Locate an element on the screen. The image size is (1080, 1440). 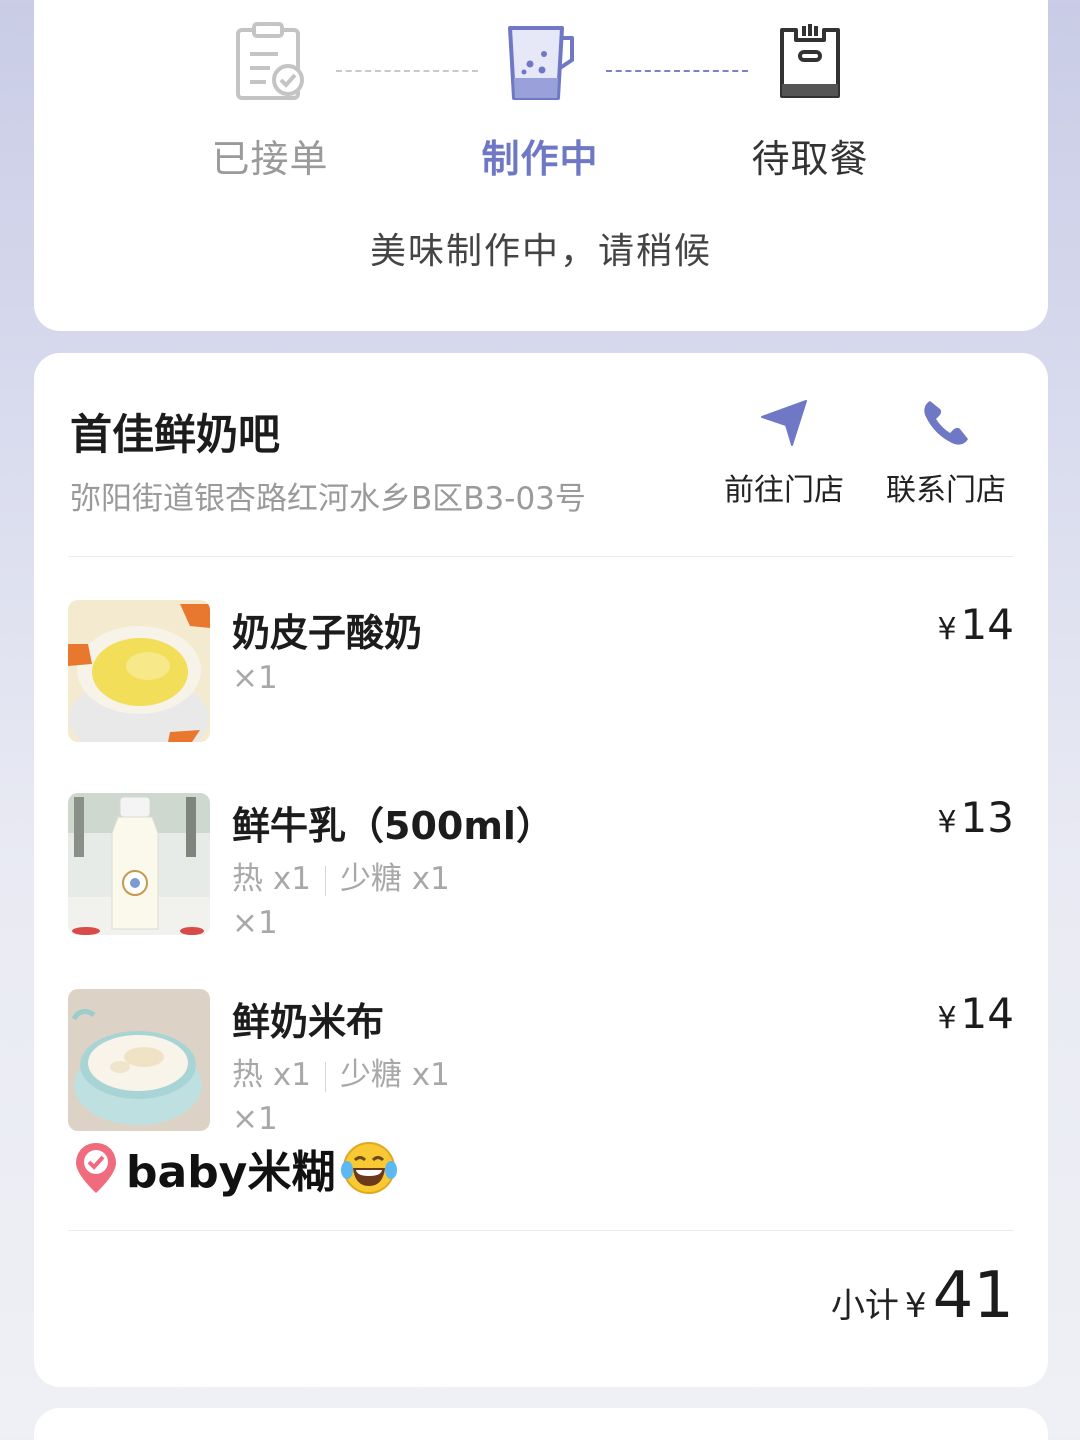
step-label: 制作中 is located at coordinates (540, 159).